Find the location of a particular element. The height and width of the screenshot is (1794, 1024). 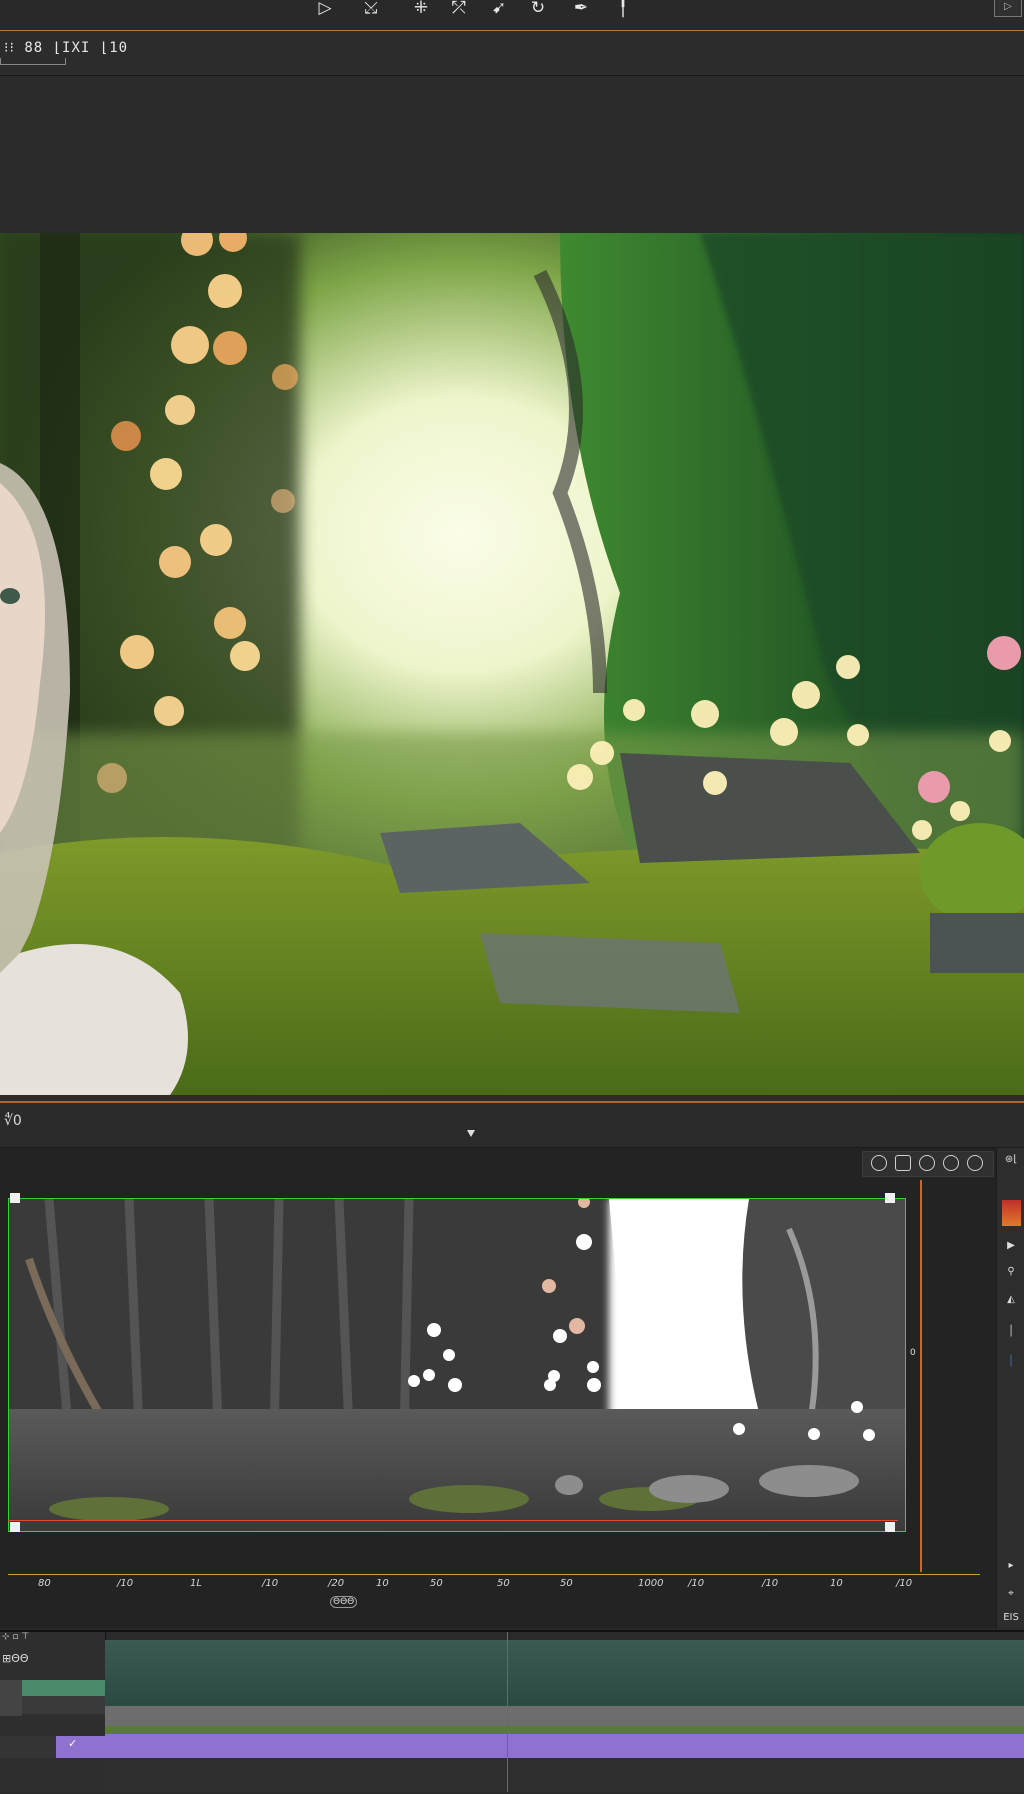

triangle-icon: ◭ is located at coordinates (1011, 1299).